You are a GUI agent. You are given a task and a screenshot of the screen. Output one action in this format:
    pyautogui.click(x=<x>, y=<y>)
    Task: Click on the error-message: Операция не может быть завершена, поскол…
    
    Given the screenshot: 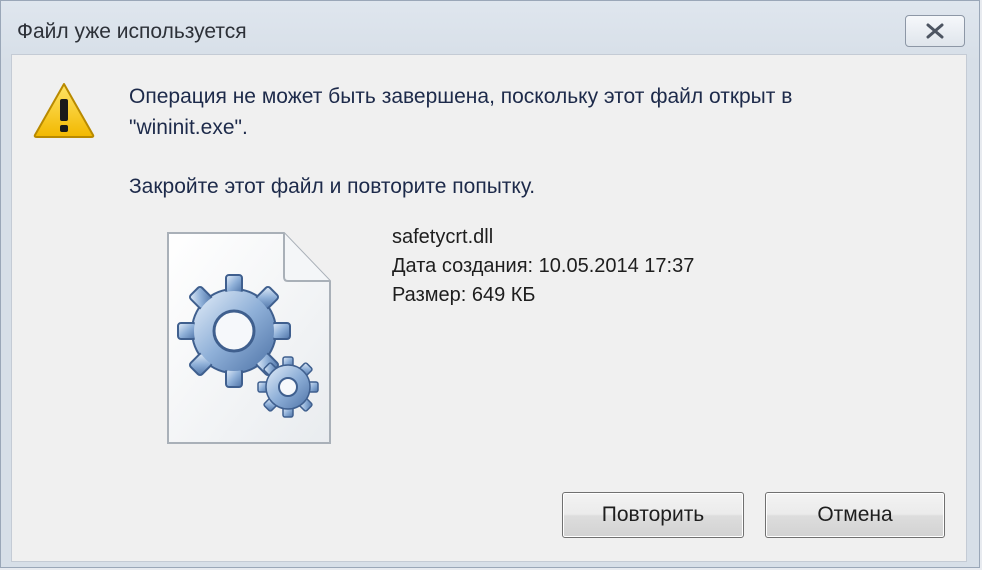 What is the action you would take?
    pyautogui.click(x=529, y=112)
    